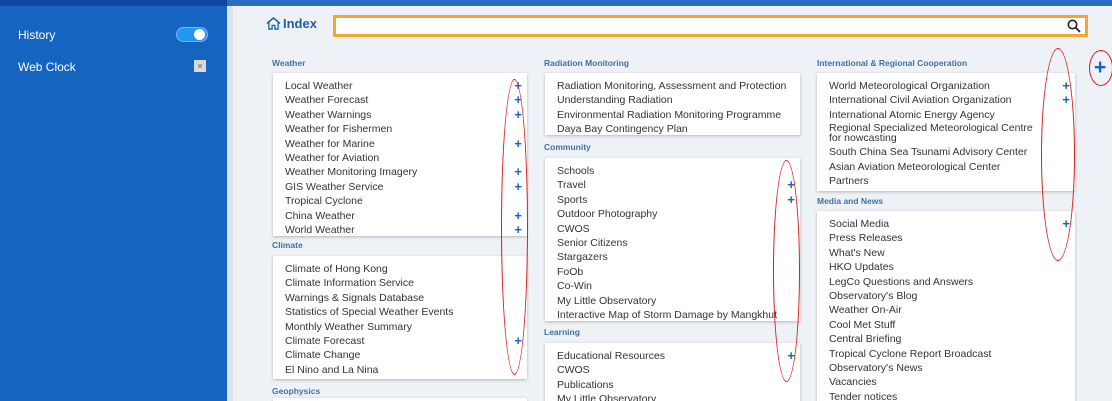 The width and height of the screenshot is (1112, 401). I want to click on list-item-label: International Atomic Energy Agency, so click(912, 114).